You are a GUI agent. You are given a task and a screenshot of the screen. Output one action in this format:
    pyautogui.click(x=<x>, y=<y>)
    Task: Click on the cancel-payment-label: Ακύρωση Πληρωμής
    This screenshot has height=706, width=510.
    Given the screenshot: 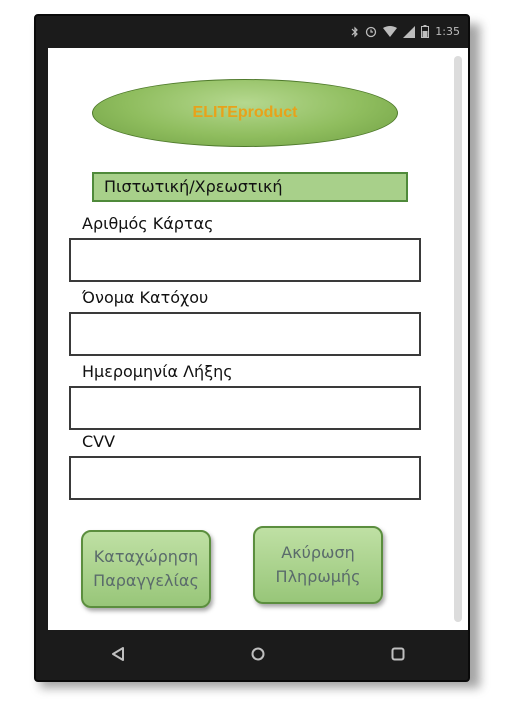 What is the action you would take?
    pyautogui.click(x=318, y=565)
    